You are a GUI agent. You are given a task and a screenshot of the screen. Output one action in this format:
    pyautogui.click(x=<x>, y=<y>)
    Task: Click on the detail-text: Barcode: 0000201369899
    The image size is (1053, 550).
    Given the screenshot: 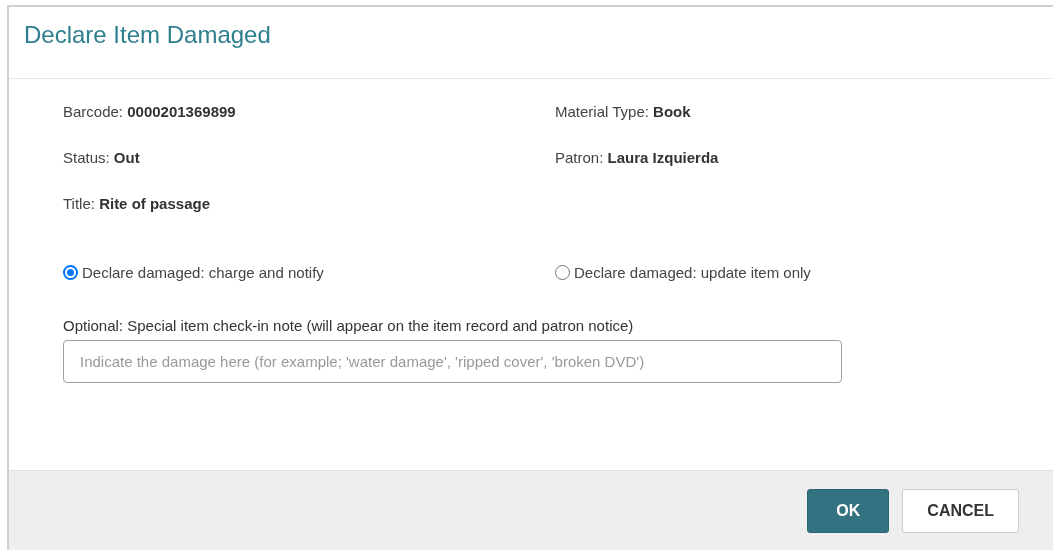 What is the action you would take?
    pyautogui.click(x=149, y=111)
    